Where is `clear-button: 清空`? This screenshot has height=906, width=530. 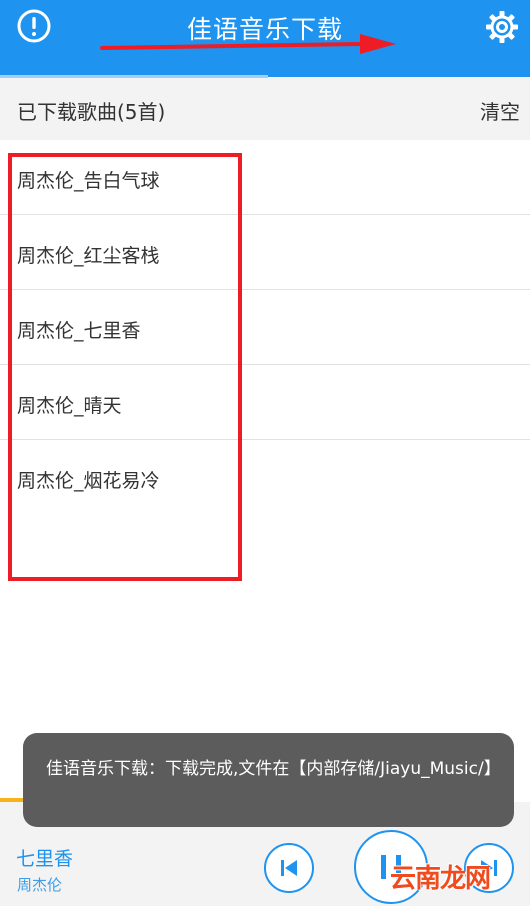 clear-button: 清空 is located at coordinates (500, 110).